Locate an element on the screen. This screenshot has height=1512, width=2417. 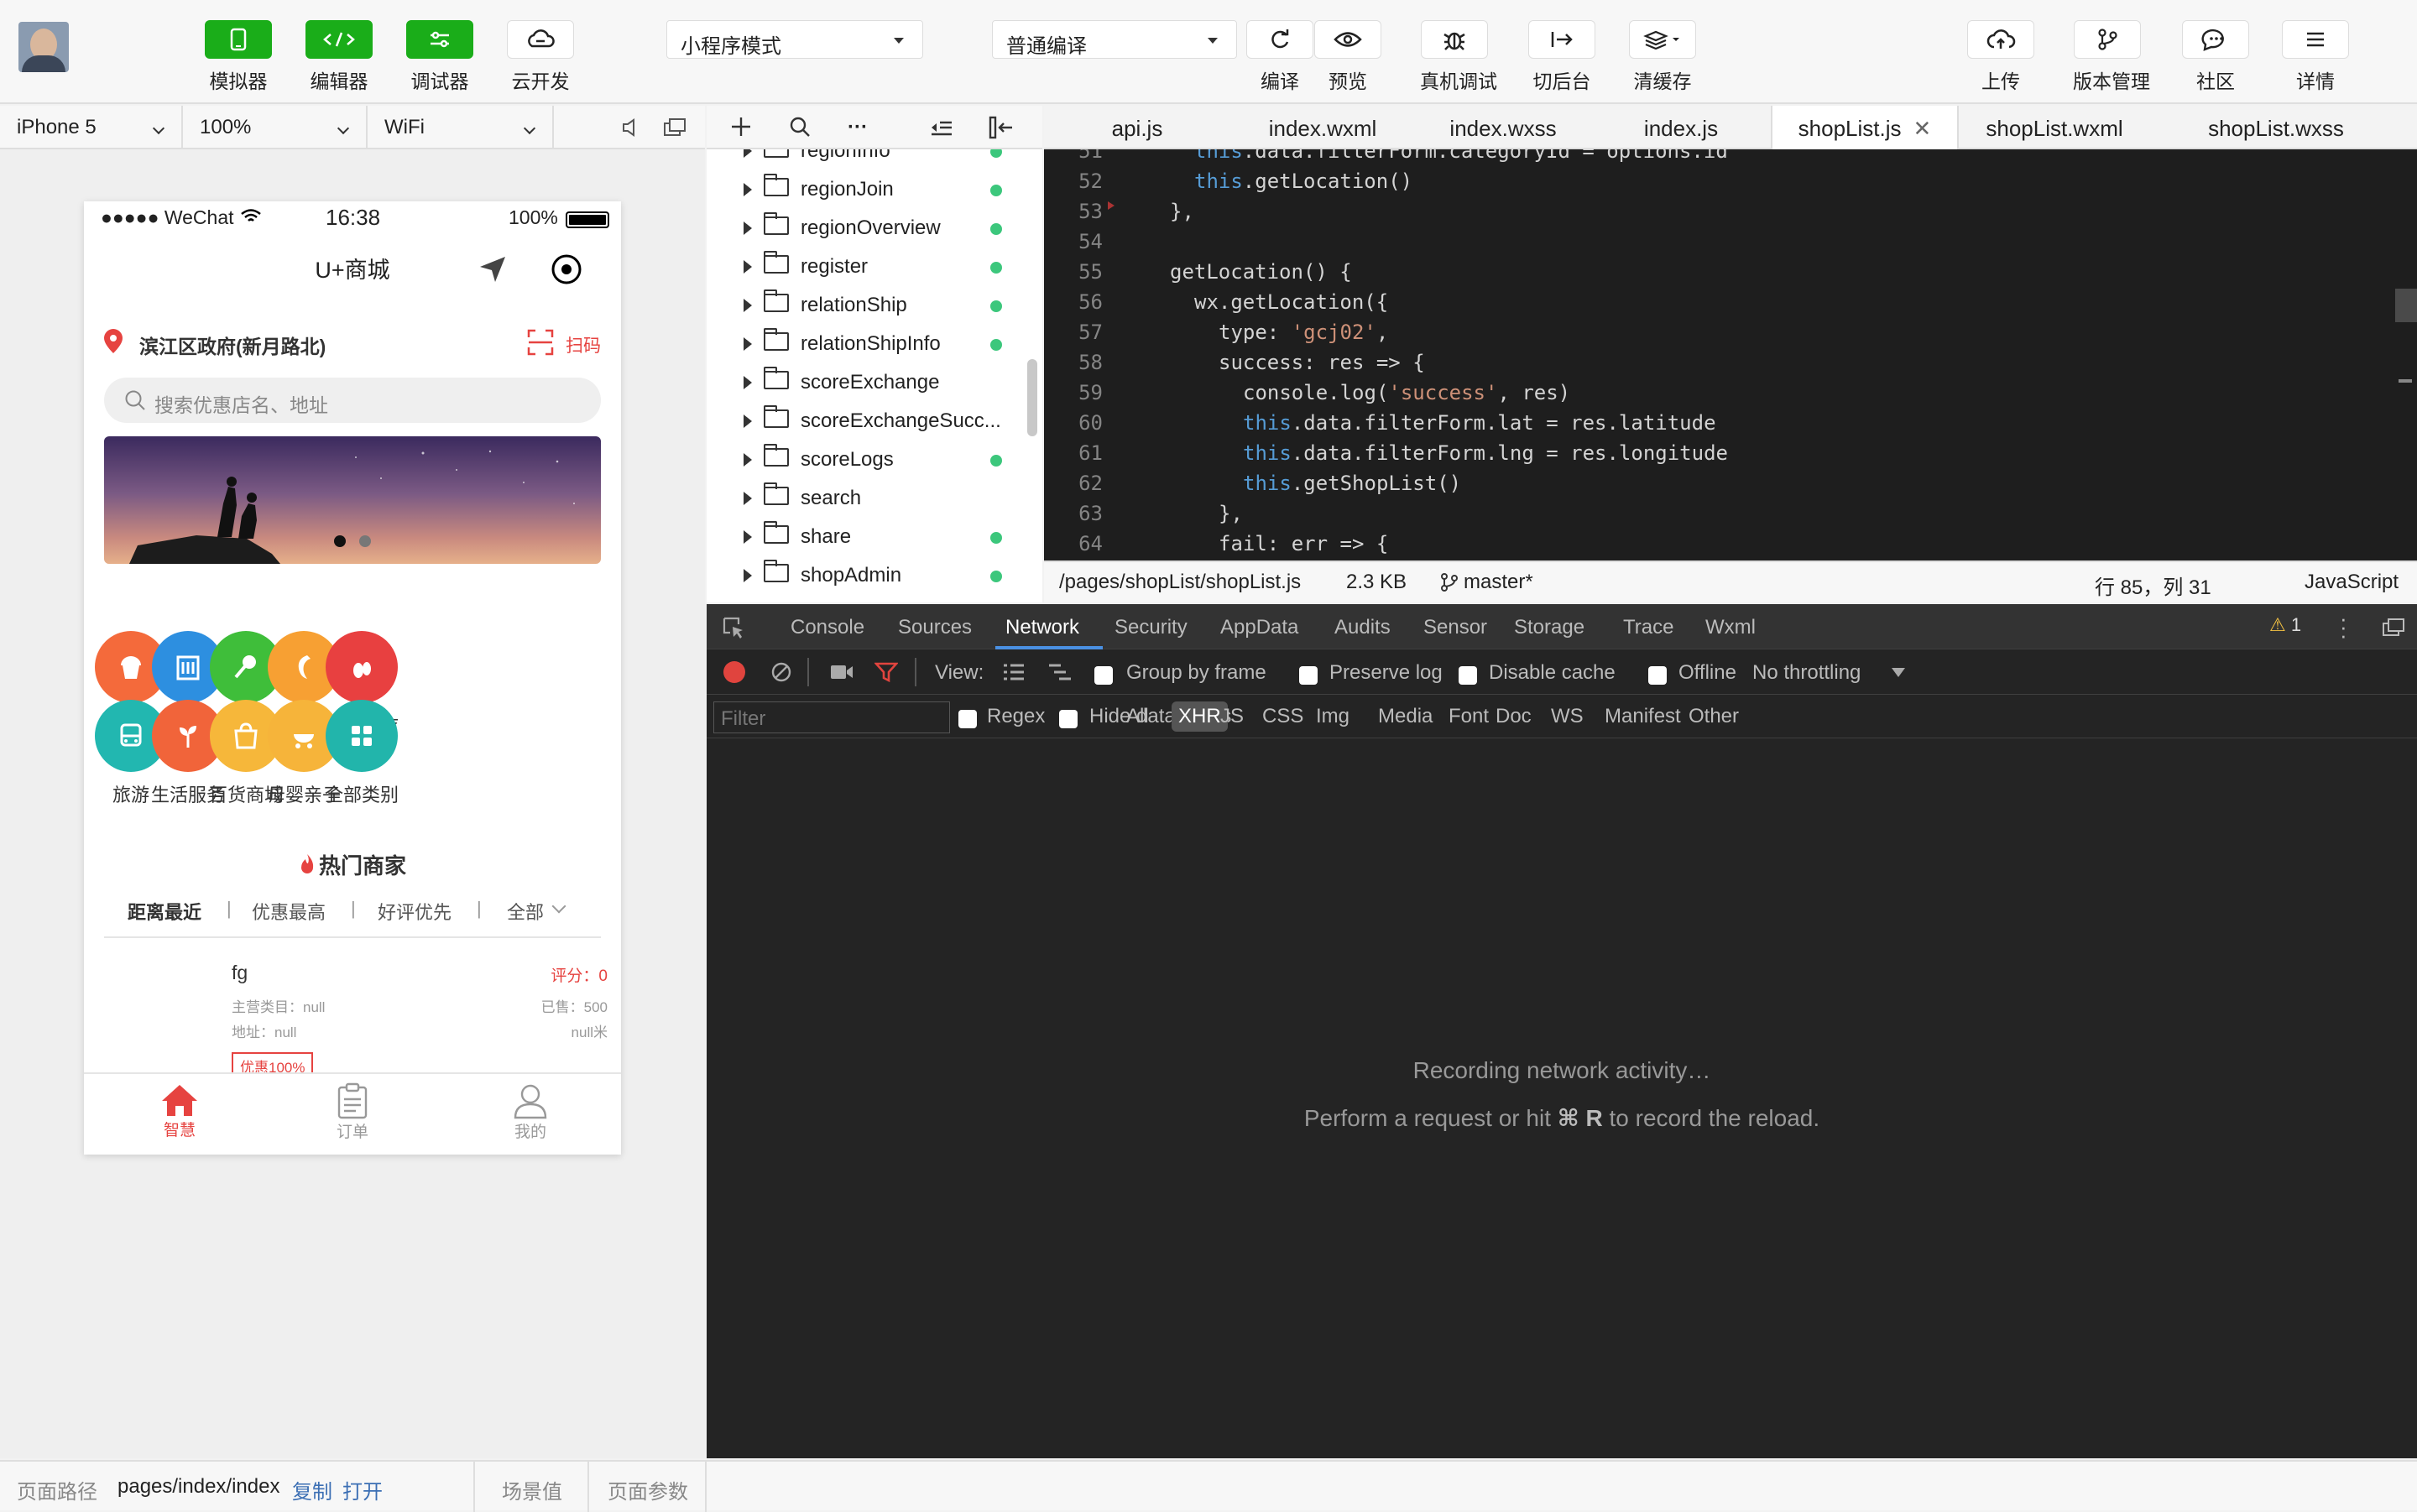
search-input: 搜索优惠店名、地址 is located at coordinates (352, 400).